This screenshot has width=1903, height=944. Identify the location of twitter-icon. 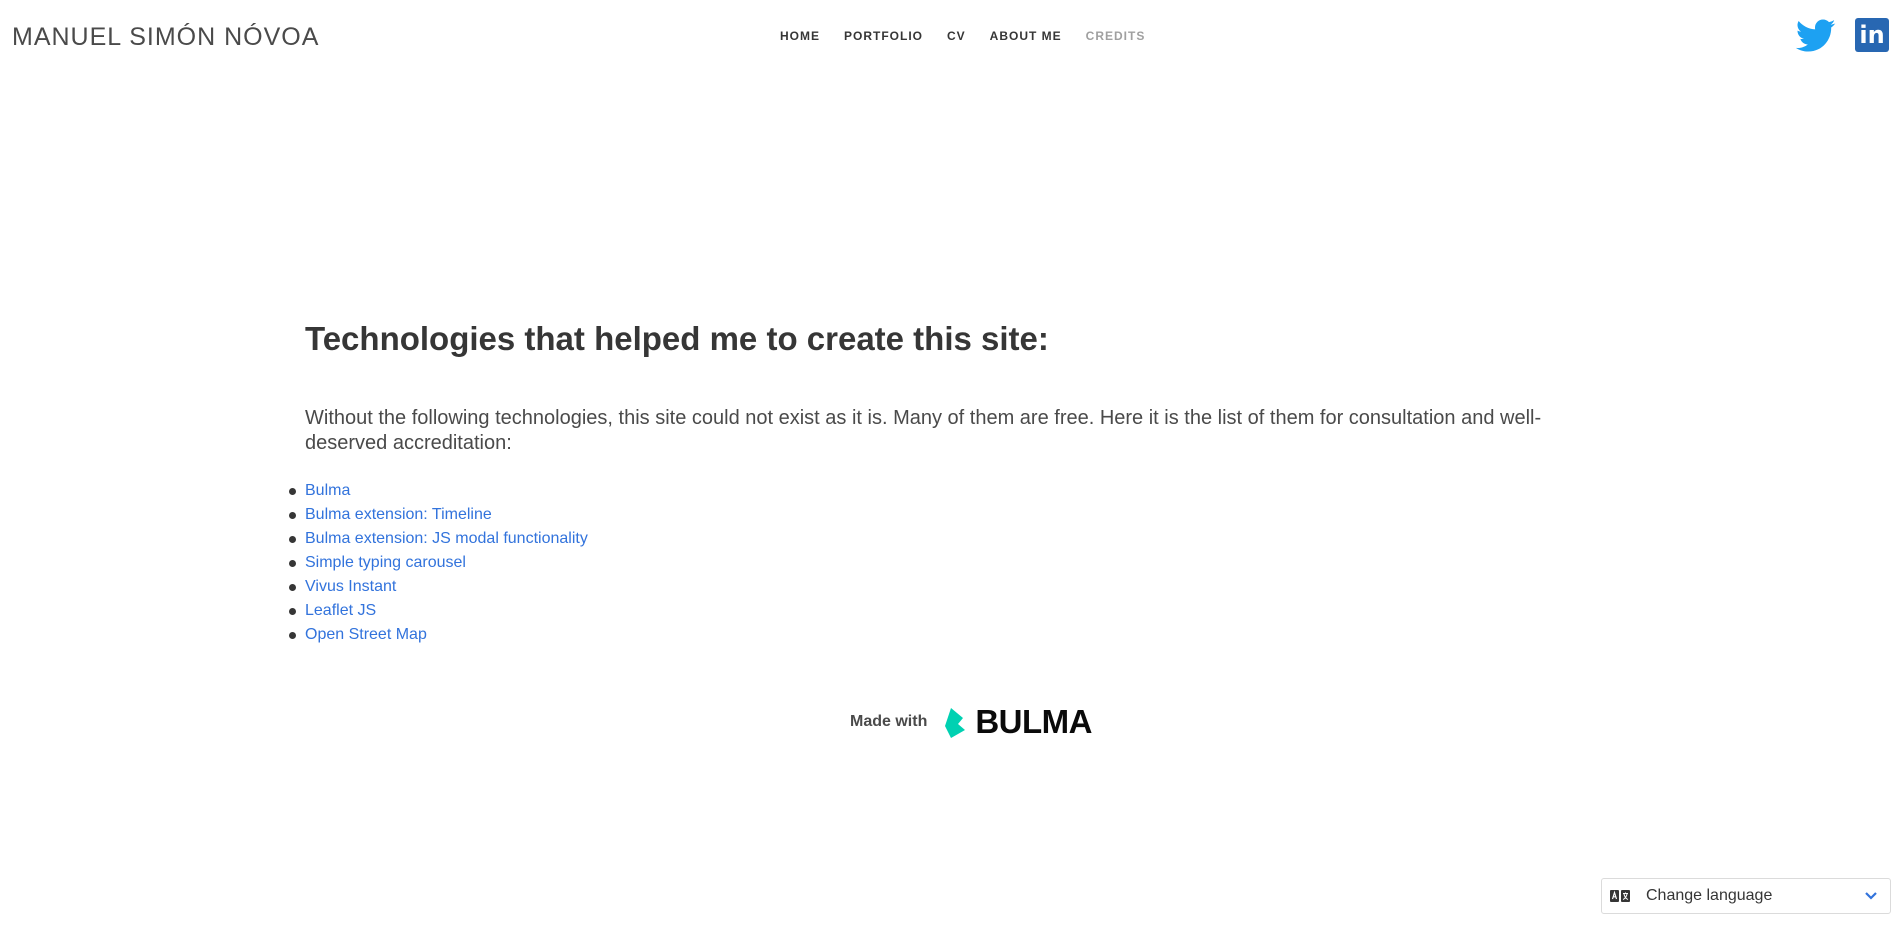
(1816, 35).